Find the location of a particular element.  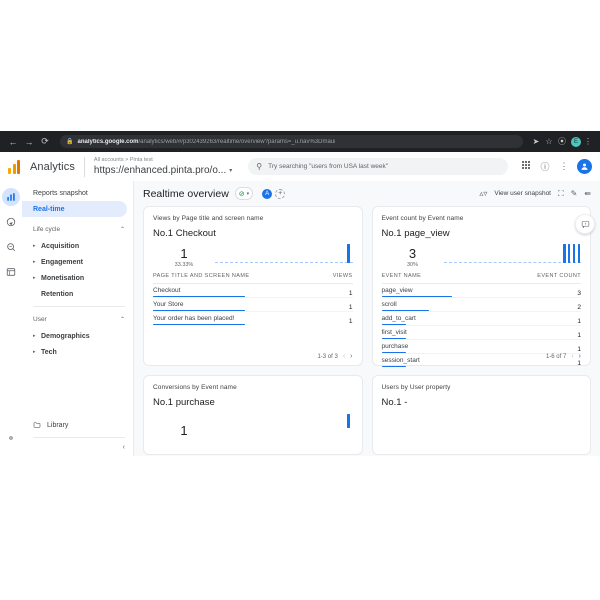

header-actions: ⓘ ⋮ is located at coordinates (551, 166).